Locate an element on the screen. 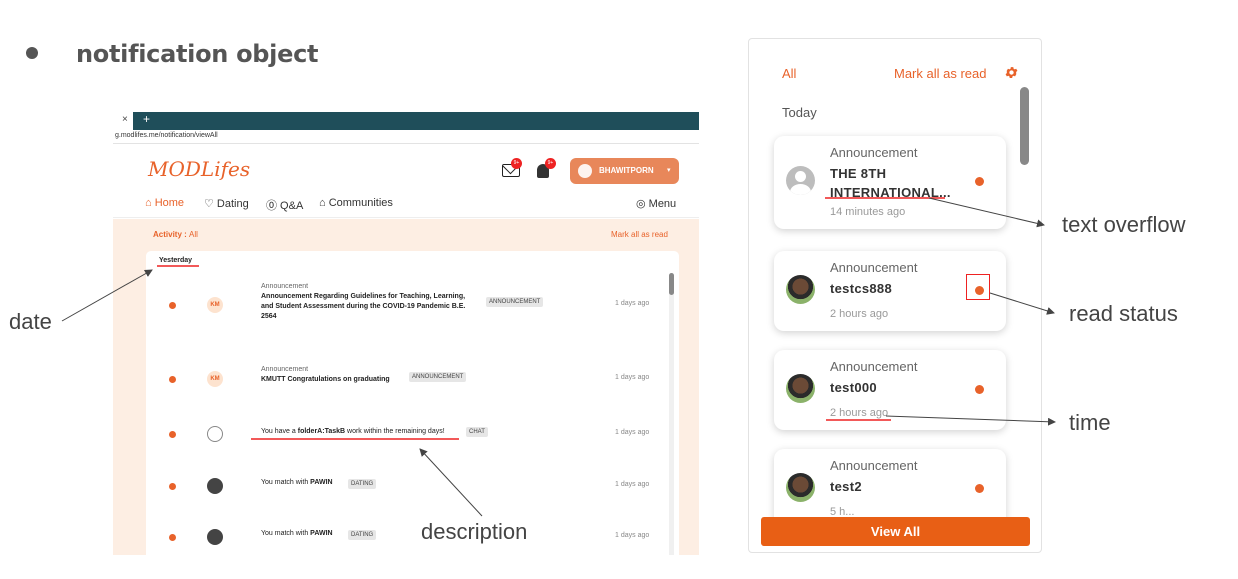 This screenshot has height=579, width=1238. mark-all-read-link: Mark all as read is located at coordinates (639, 234).